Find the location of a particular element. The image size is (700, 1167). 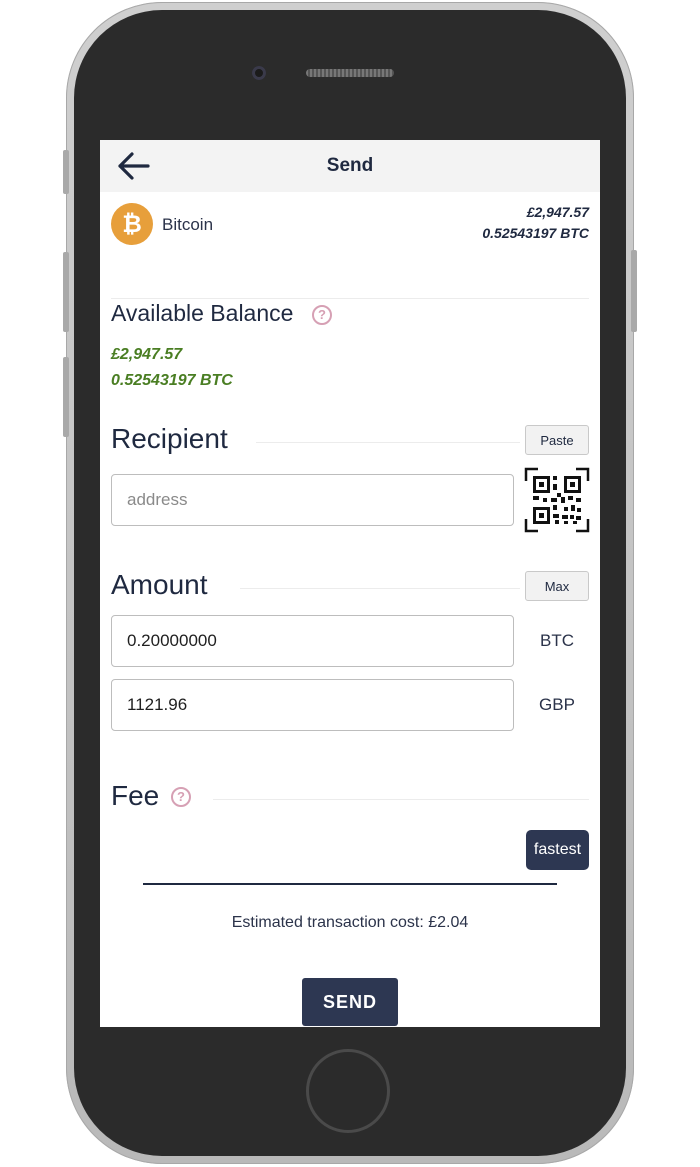

coin-balance-crypto: 0.52543197 BTC is located at coordinates (535, 233).